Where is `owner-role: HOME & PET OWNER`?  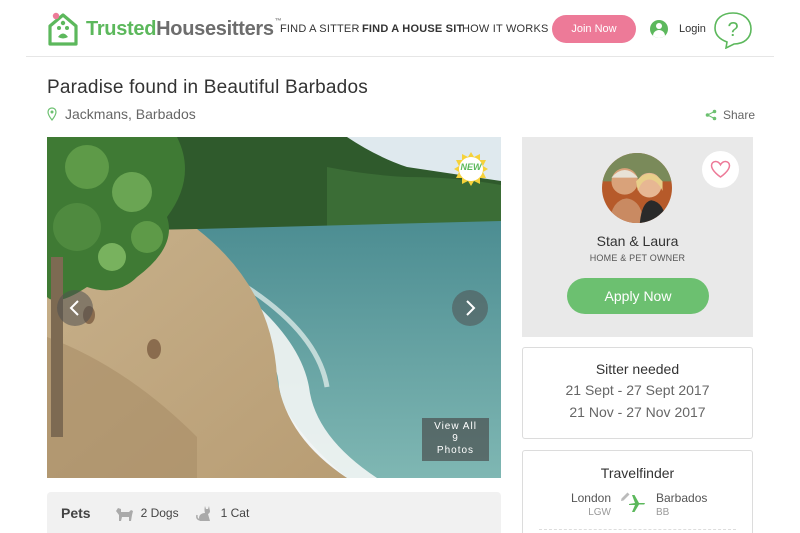 owner-role: HOME & PET OWNER is located at coordinates (637, 258).